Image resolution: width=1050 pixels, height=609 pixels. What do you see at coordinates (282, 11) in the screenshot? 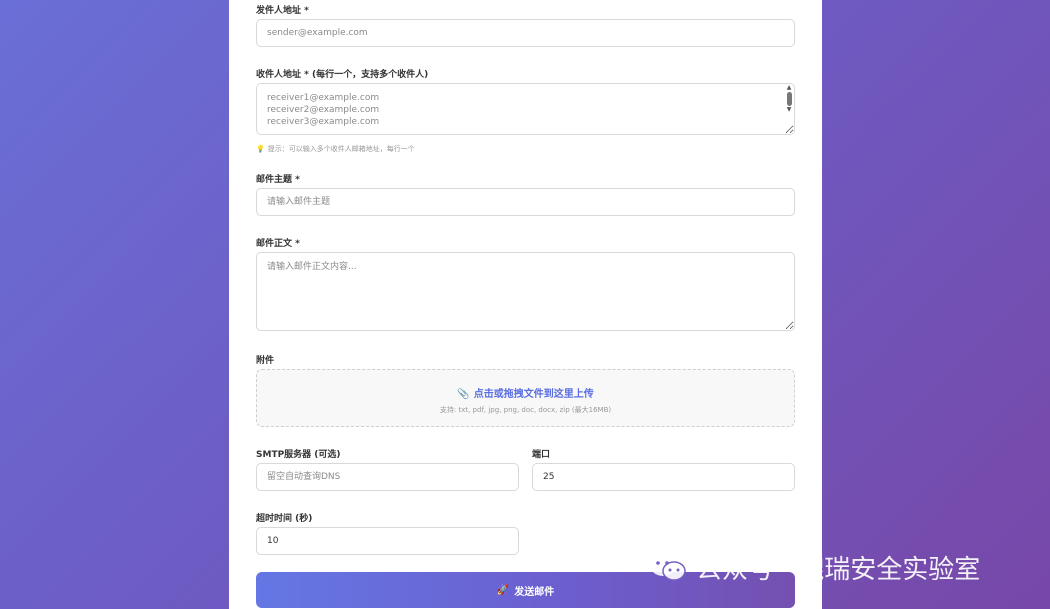
I see `sender-label: 发件人地址 *` at bounding box center [282, 11].